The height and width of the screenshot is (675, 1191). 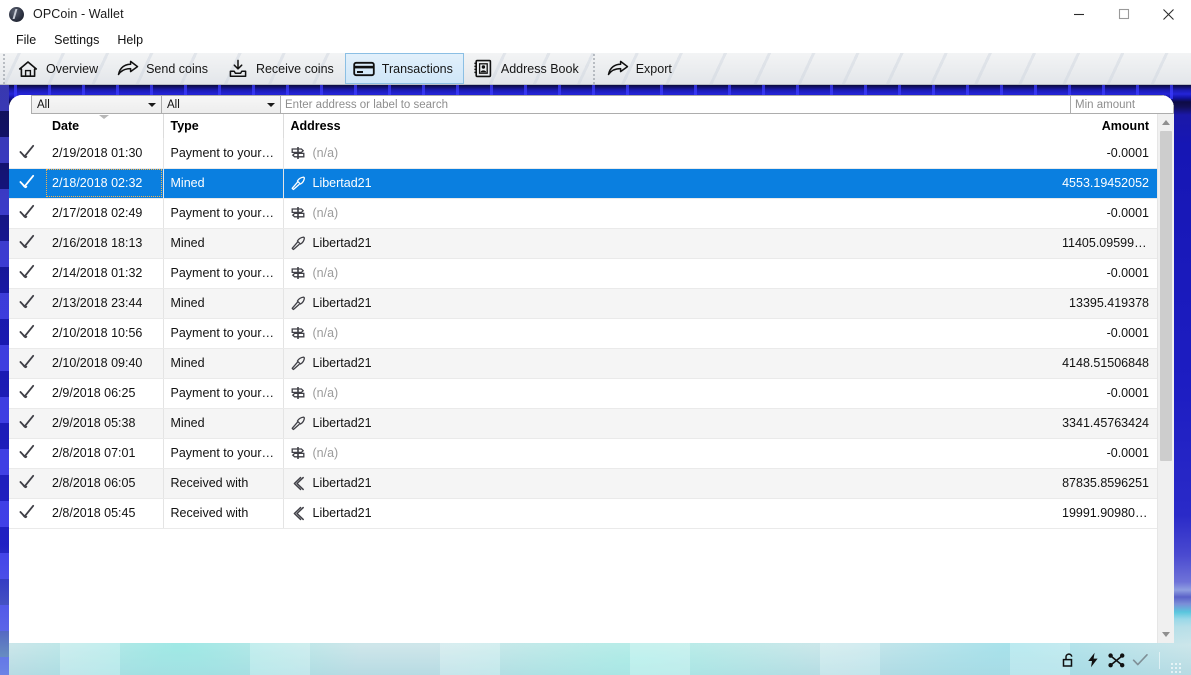 I want to click on chevron-down-icon, so click(x=1166, y=634).